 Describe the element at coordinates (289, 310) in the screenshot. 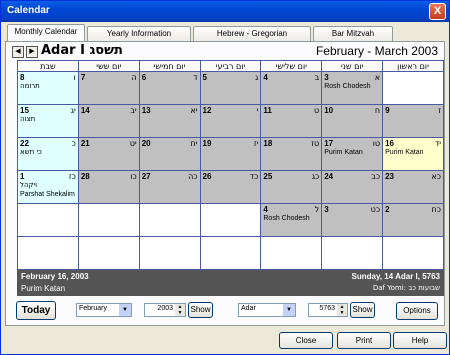

I see `chevron-down-icon: ▼` at that location.